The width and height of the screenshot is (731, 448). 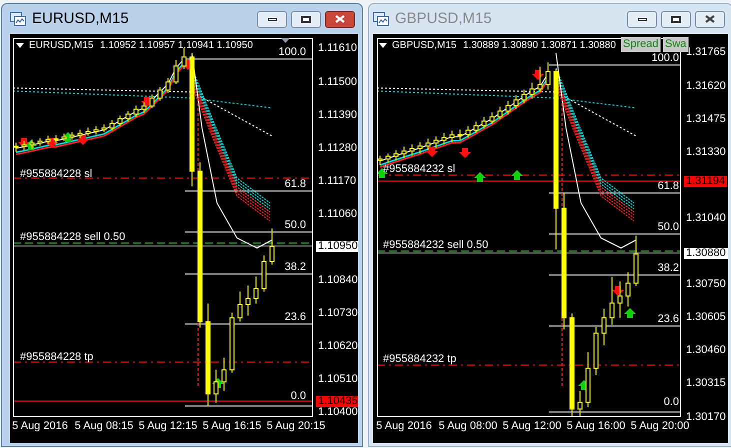 I want to click on price-label: 1.10510, so click(x=338, y=380).